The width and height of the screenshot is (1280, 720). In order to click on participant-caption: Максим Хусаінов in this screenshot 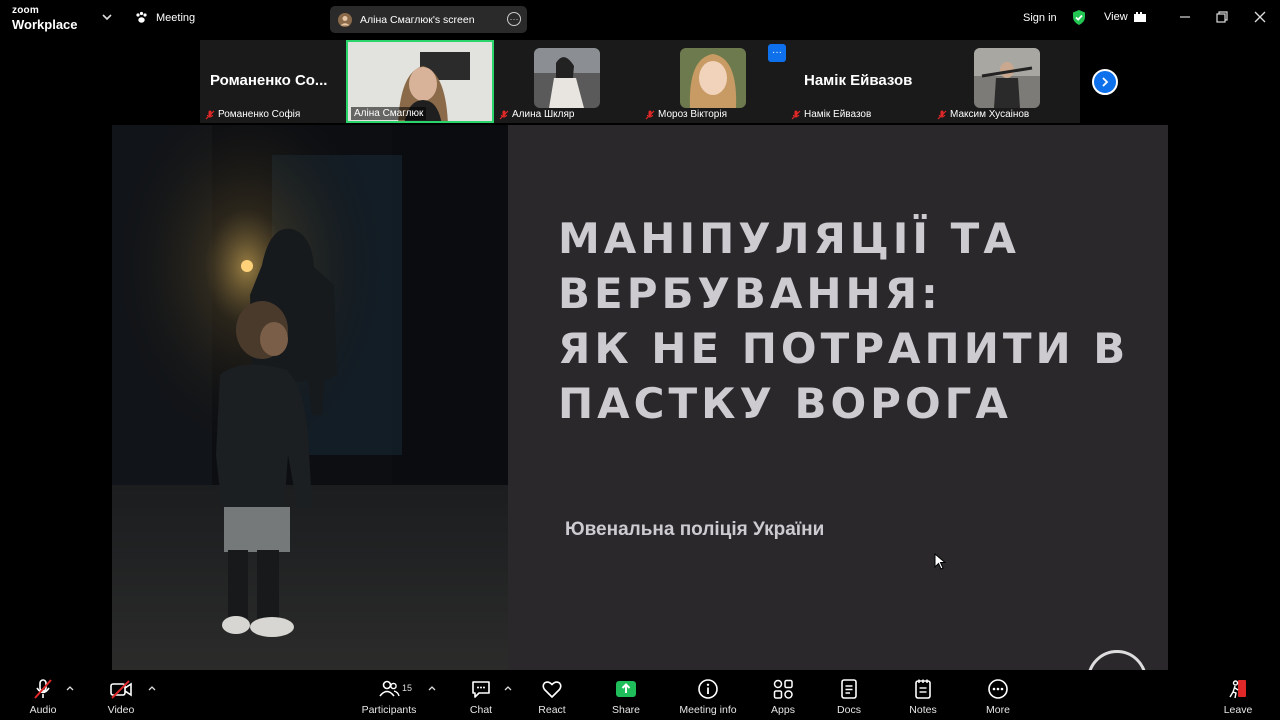, I will do `click(983, 114)`.